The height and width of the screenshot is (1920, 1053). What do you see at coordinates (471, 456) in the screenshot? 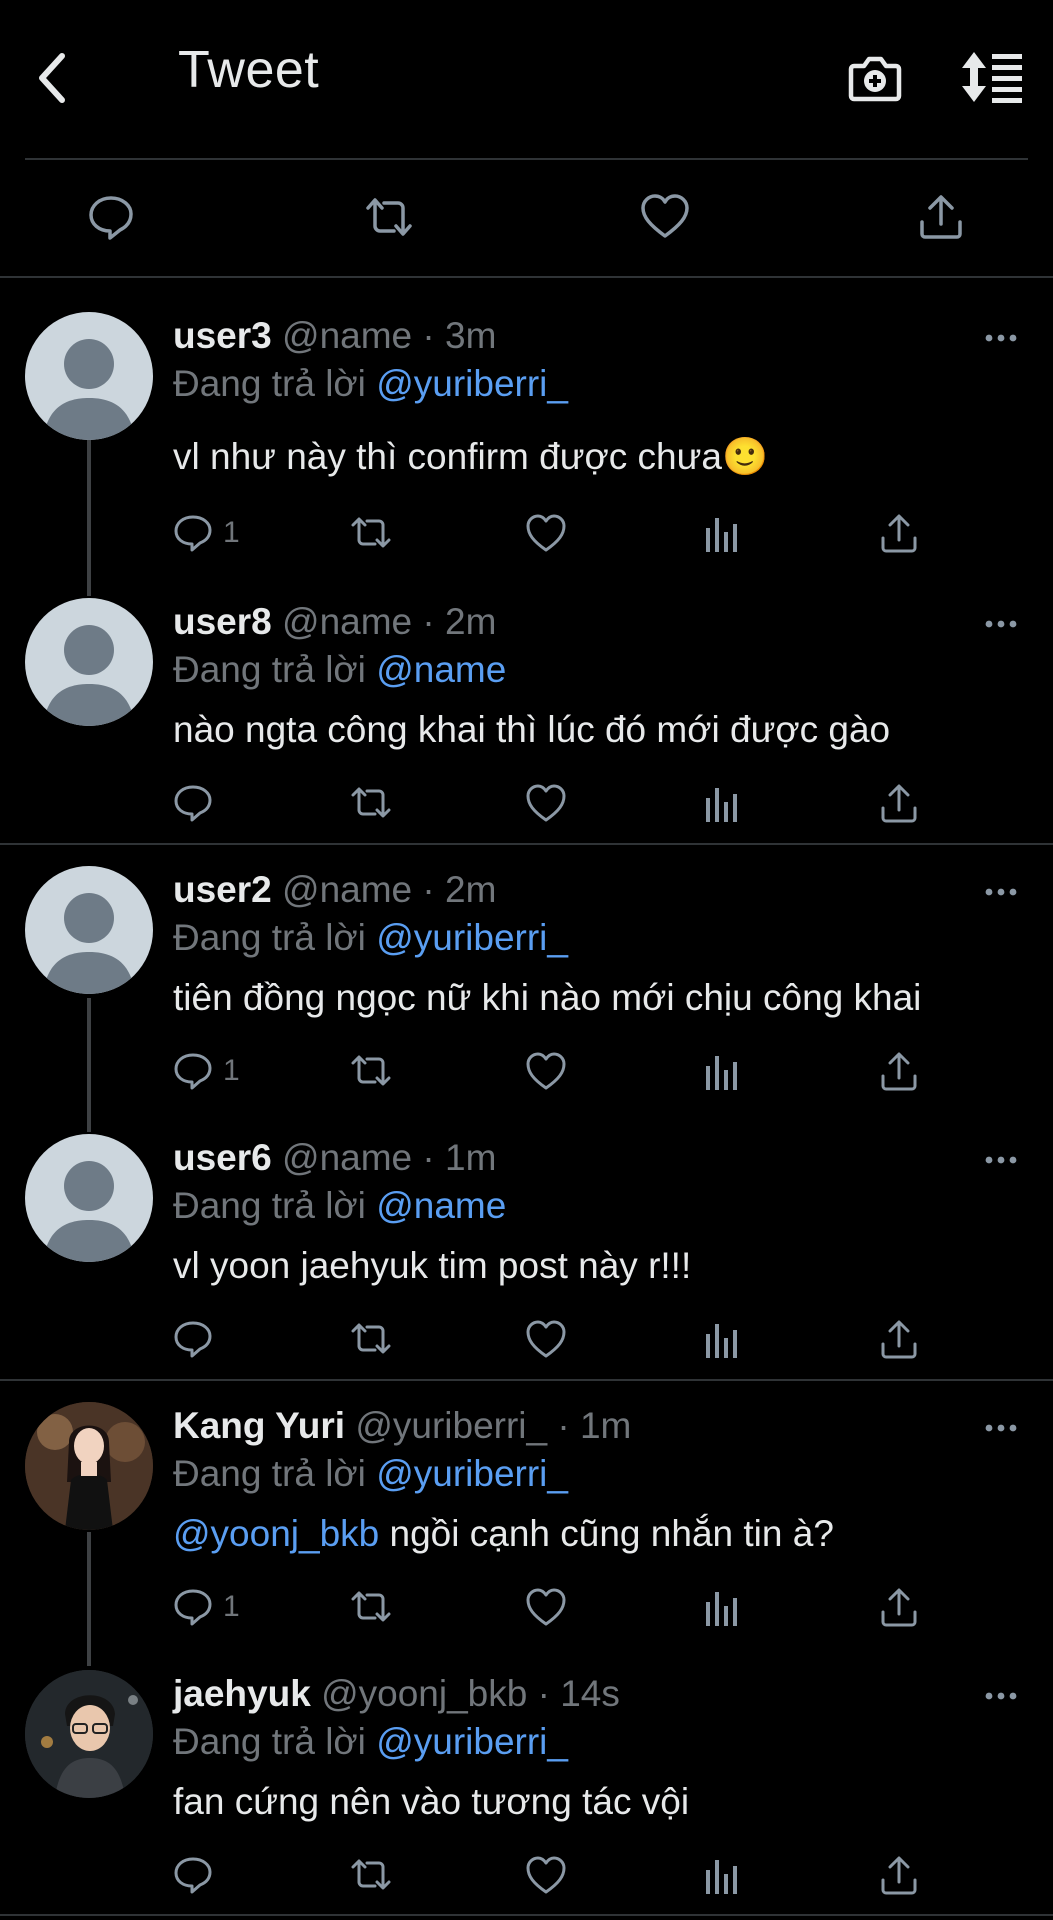
I see `reply-text: vl như này thì confirm được chưa🙂` at bounding box center [471, 456].